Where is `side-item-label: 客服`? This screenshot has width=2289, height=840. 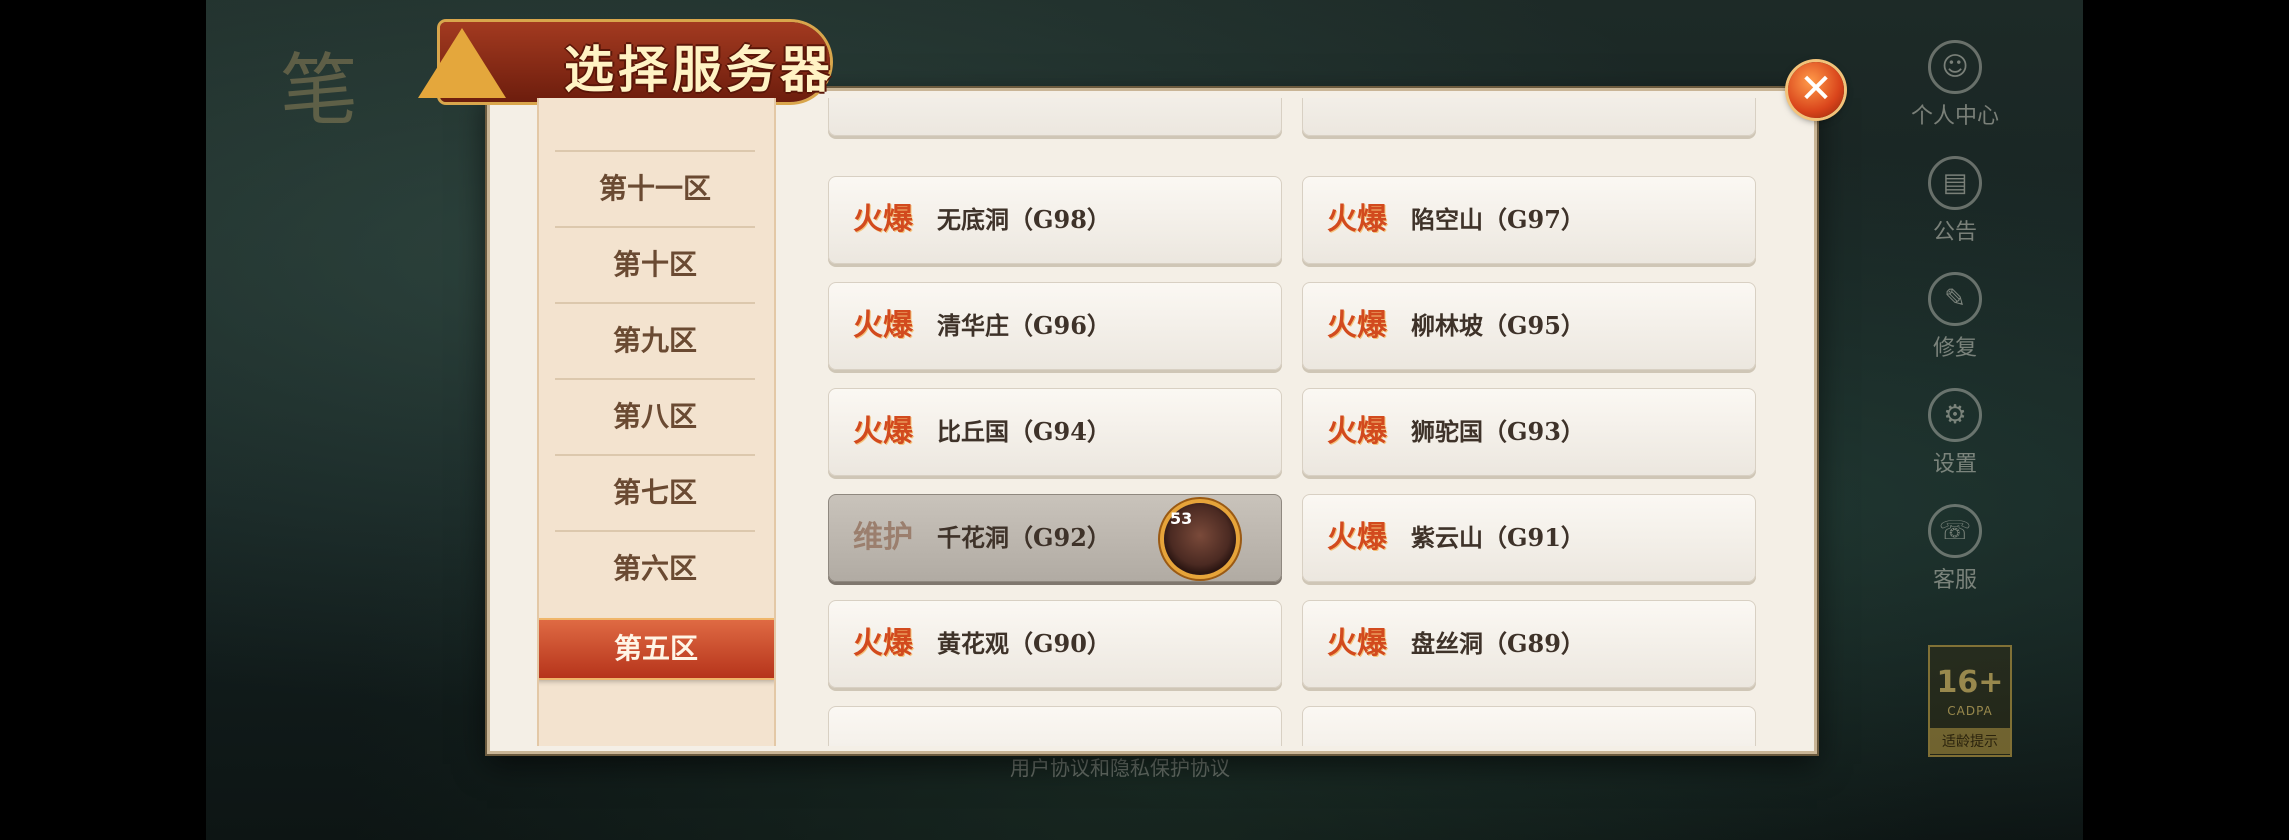 side-item-label: 客服 is located at coordinates (1954, 580).